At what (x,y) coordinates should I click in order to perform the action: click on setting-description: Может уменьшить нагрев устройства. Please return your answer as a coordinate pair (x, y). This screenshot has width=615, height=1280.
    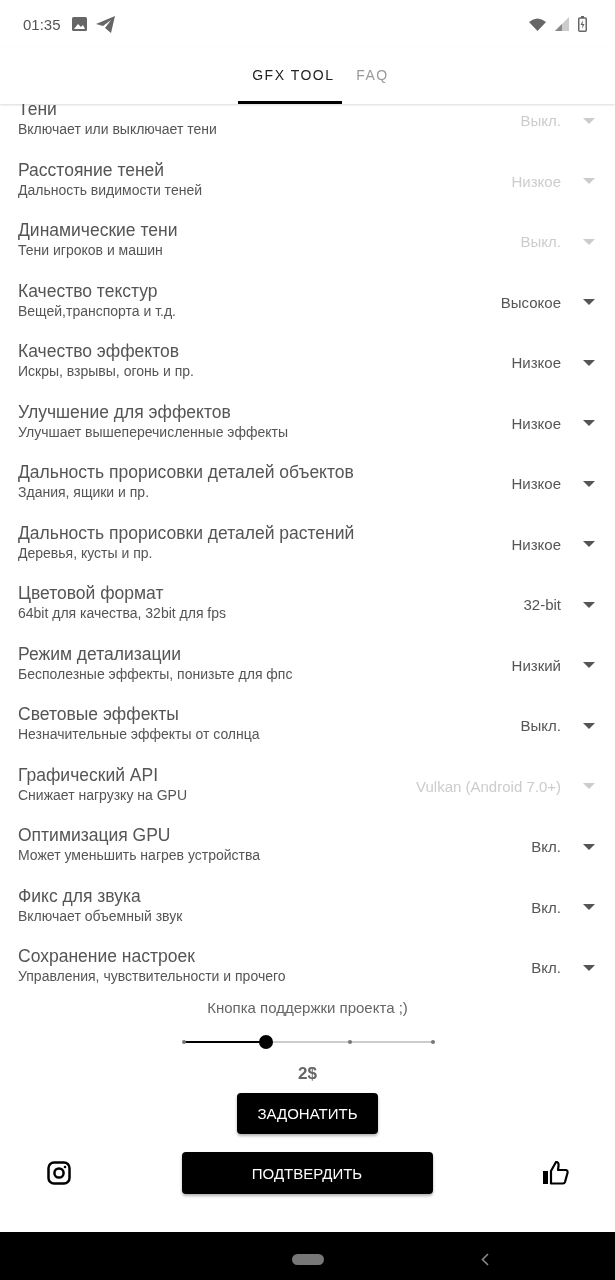
    Looking at the image, I should click on (139, 856).